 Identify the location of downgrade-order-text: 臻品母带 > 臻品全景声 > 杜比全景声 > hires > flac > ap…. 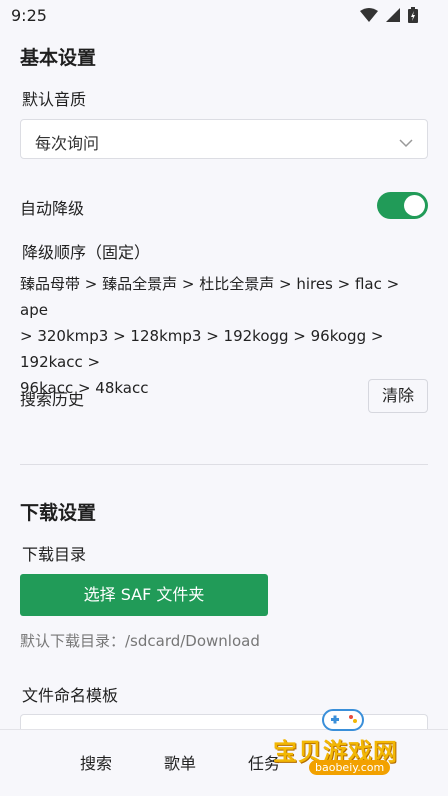
(224, 336).